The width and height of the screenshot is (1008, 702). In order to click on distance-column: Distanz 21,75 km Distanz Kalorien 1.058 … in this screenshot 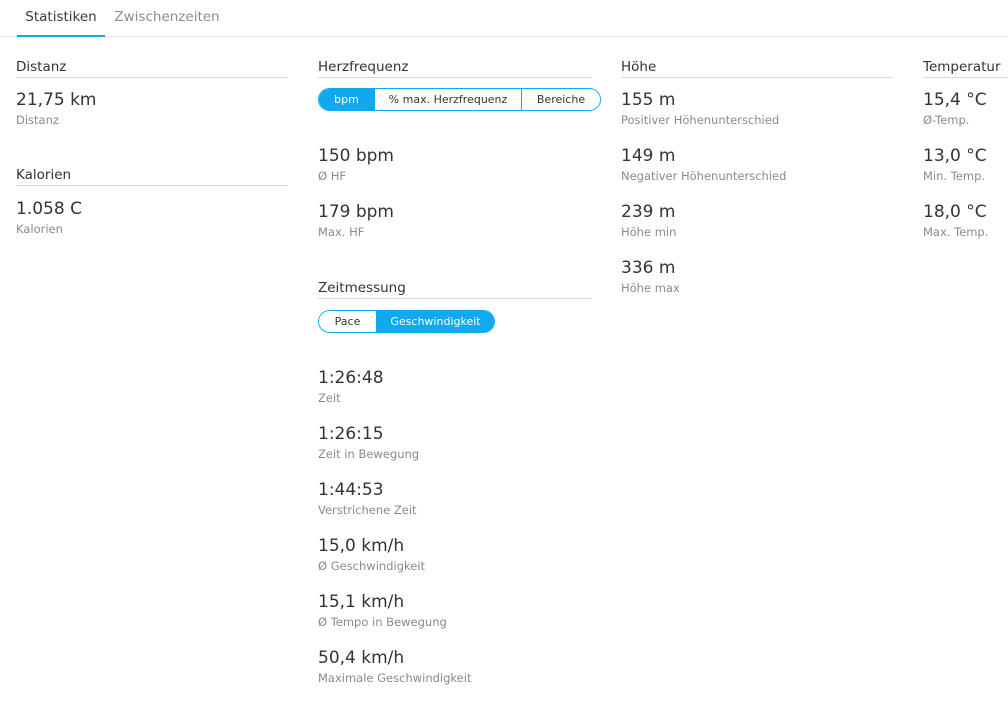, I will do `click(152, 158)`.